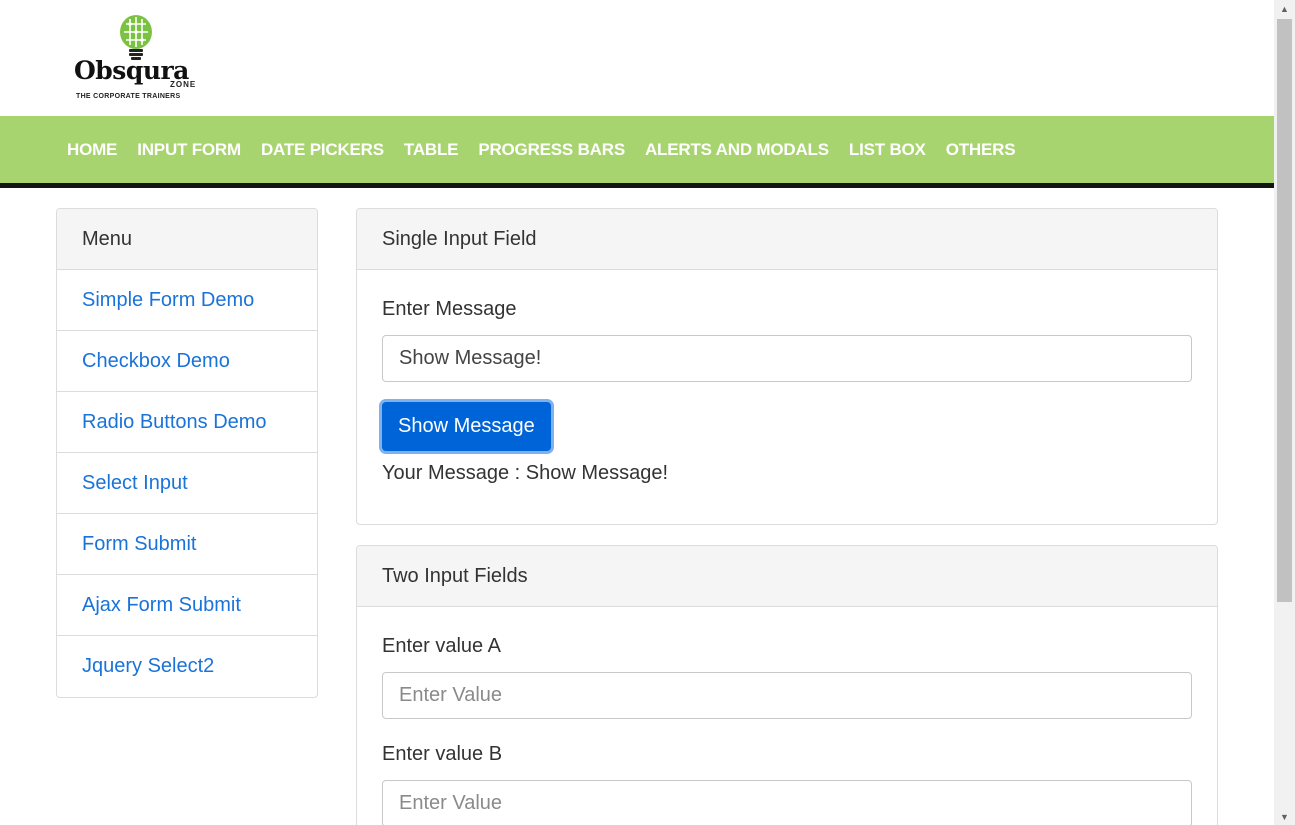 The width and height of the screenshot is (1295, 825). What do you see at coordinates (187, 544) in the screenshot?
I see `sidebar-item-form-submit: Form Submit` at bounding box center [187, 544].